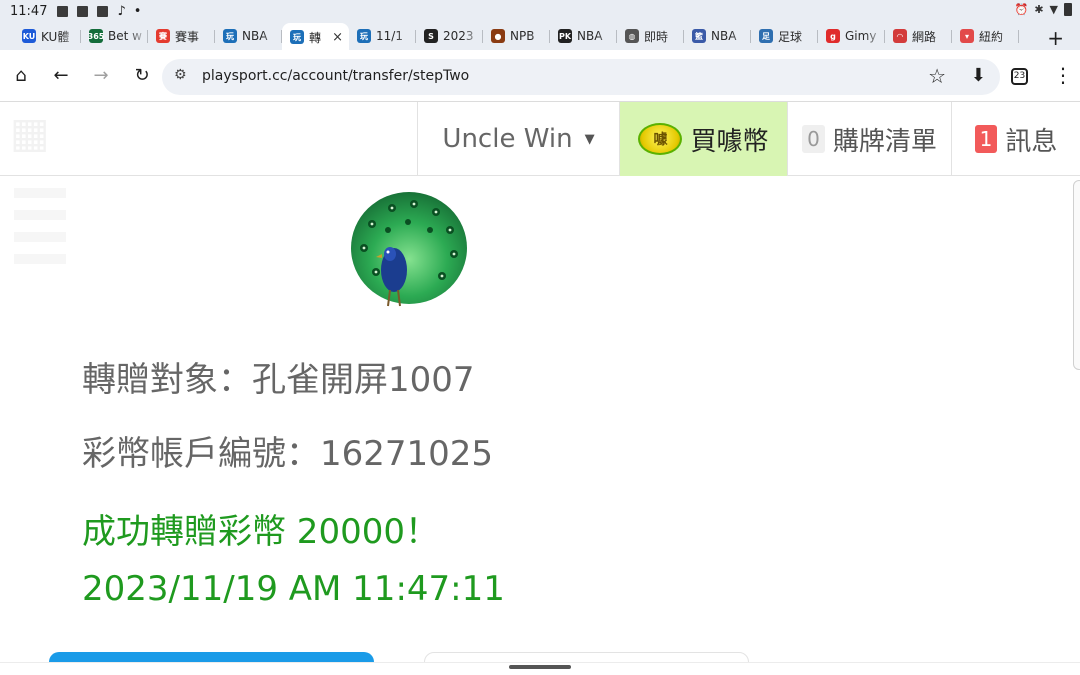 This screenshot has width=1080, height=675. I want to click on account-number-line: 彩幣帳戶編號：16271025, so click(288, 454).